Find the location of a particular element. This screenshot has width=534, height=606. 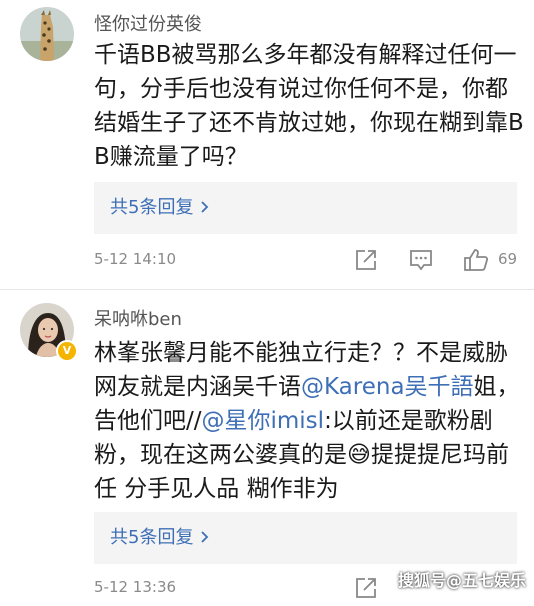

sweat-smile-emoji-icon: 😅 is located at coordinates (359, 455).